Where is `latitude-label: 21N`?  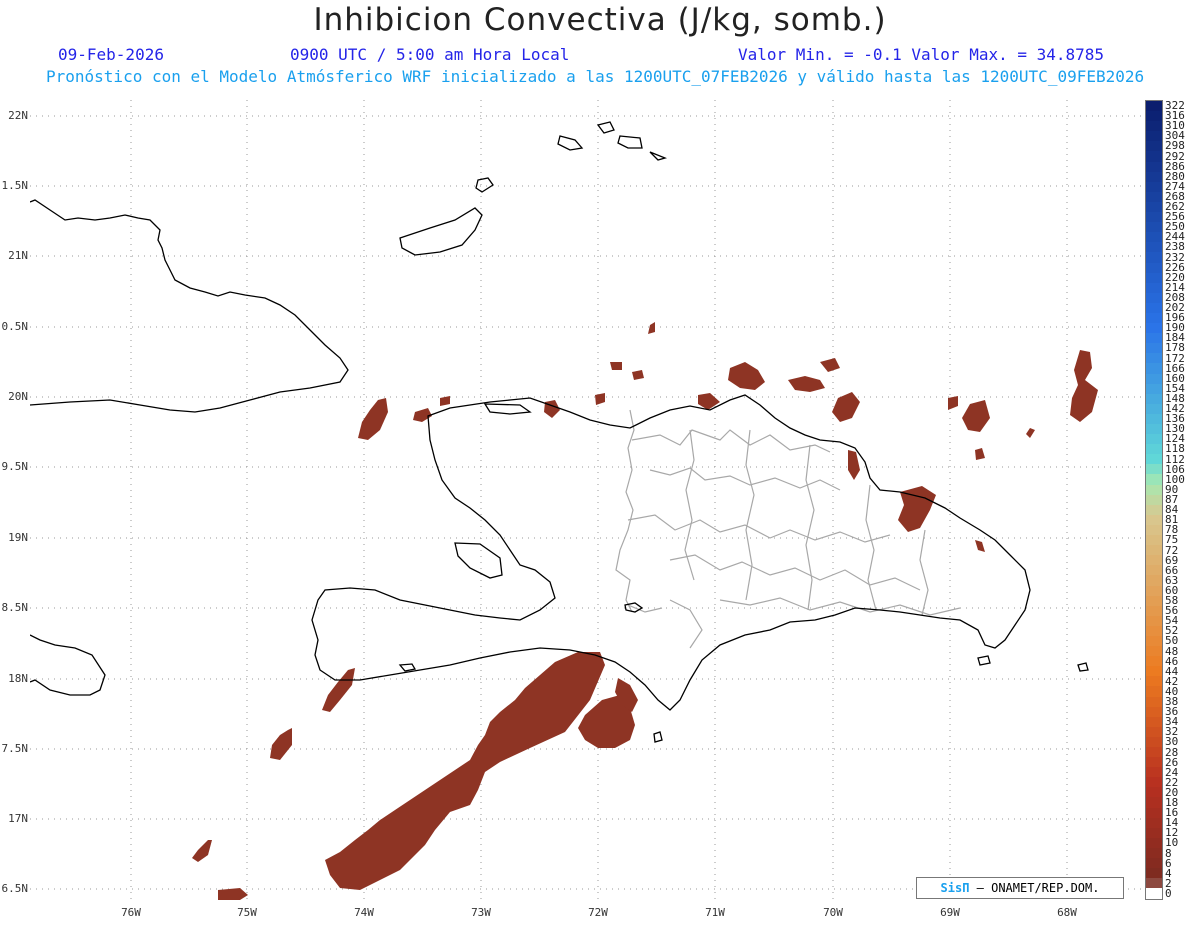
latitude-label: 21N is located at coordinates (18, 255).